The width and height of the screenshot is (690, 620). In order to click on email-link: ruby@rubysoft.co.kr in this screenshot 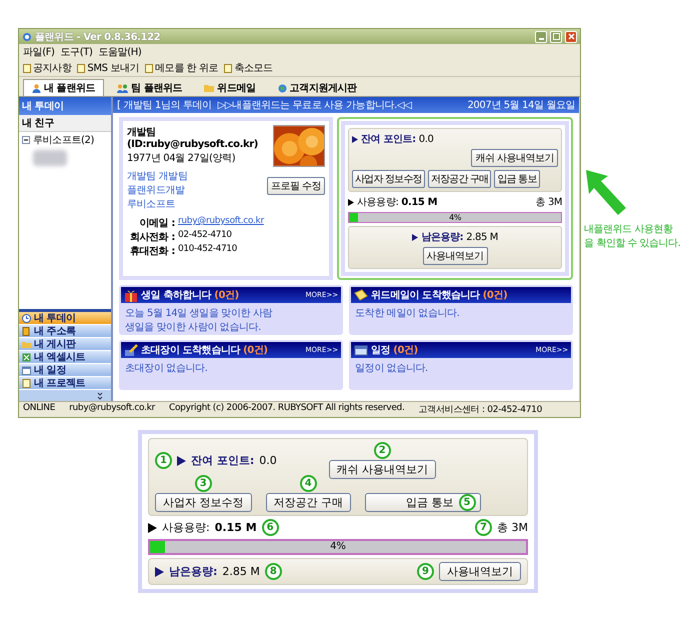, I will do `click(221, 223)`.